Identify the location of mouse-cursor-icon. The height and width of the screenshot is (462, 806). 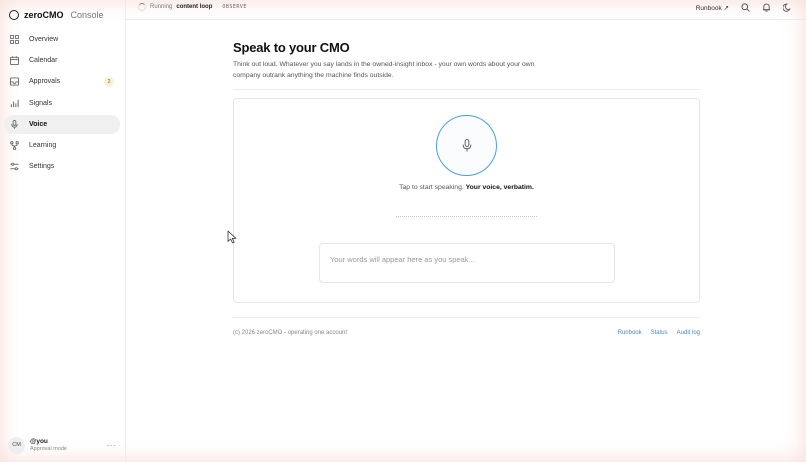
(232, 237).